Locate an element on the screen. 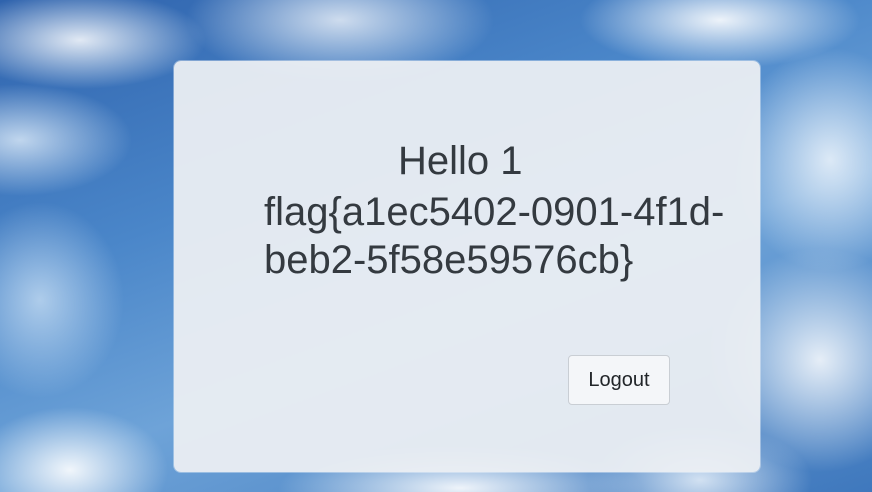 The width and height of the screenshot is (872, 492). flag-text-line-2: beb2-5f58e59576cb} is located at coordinates (449, 260).